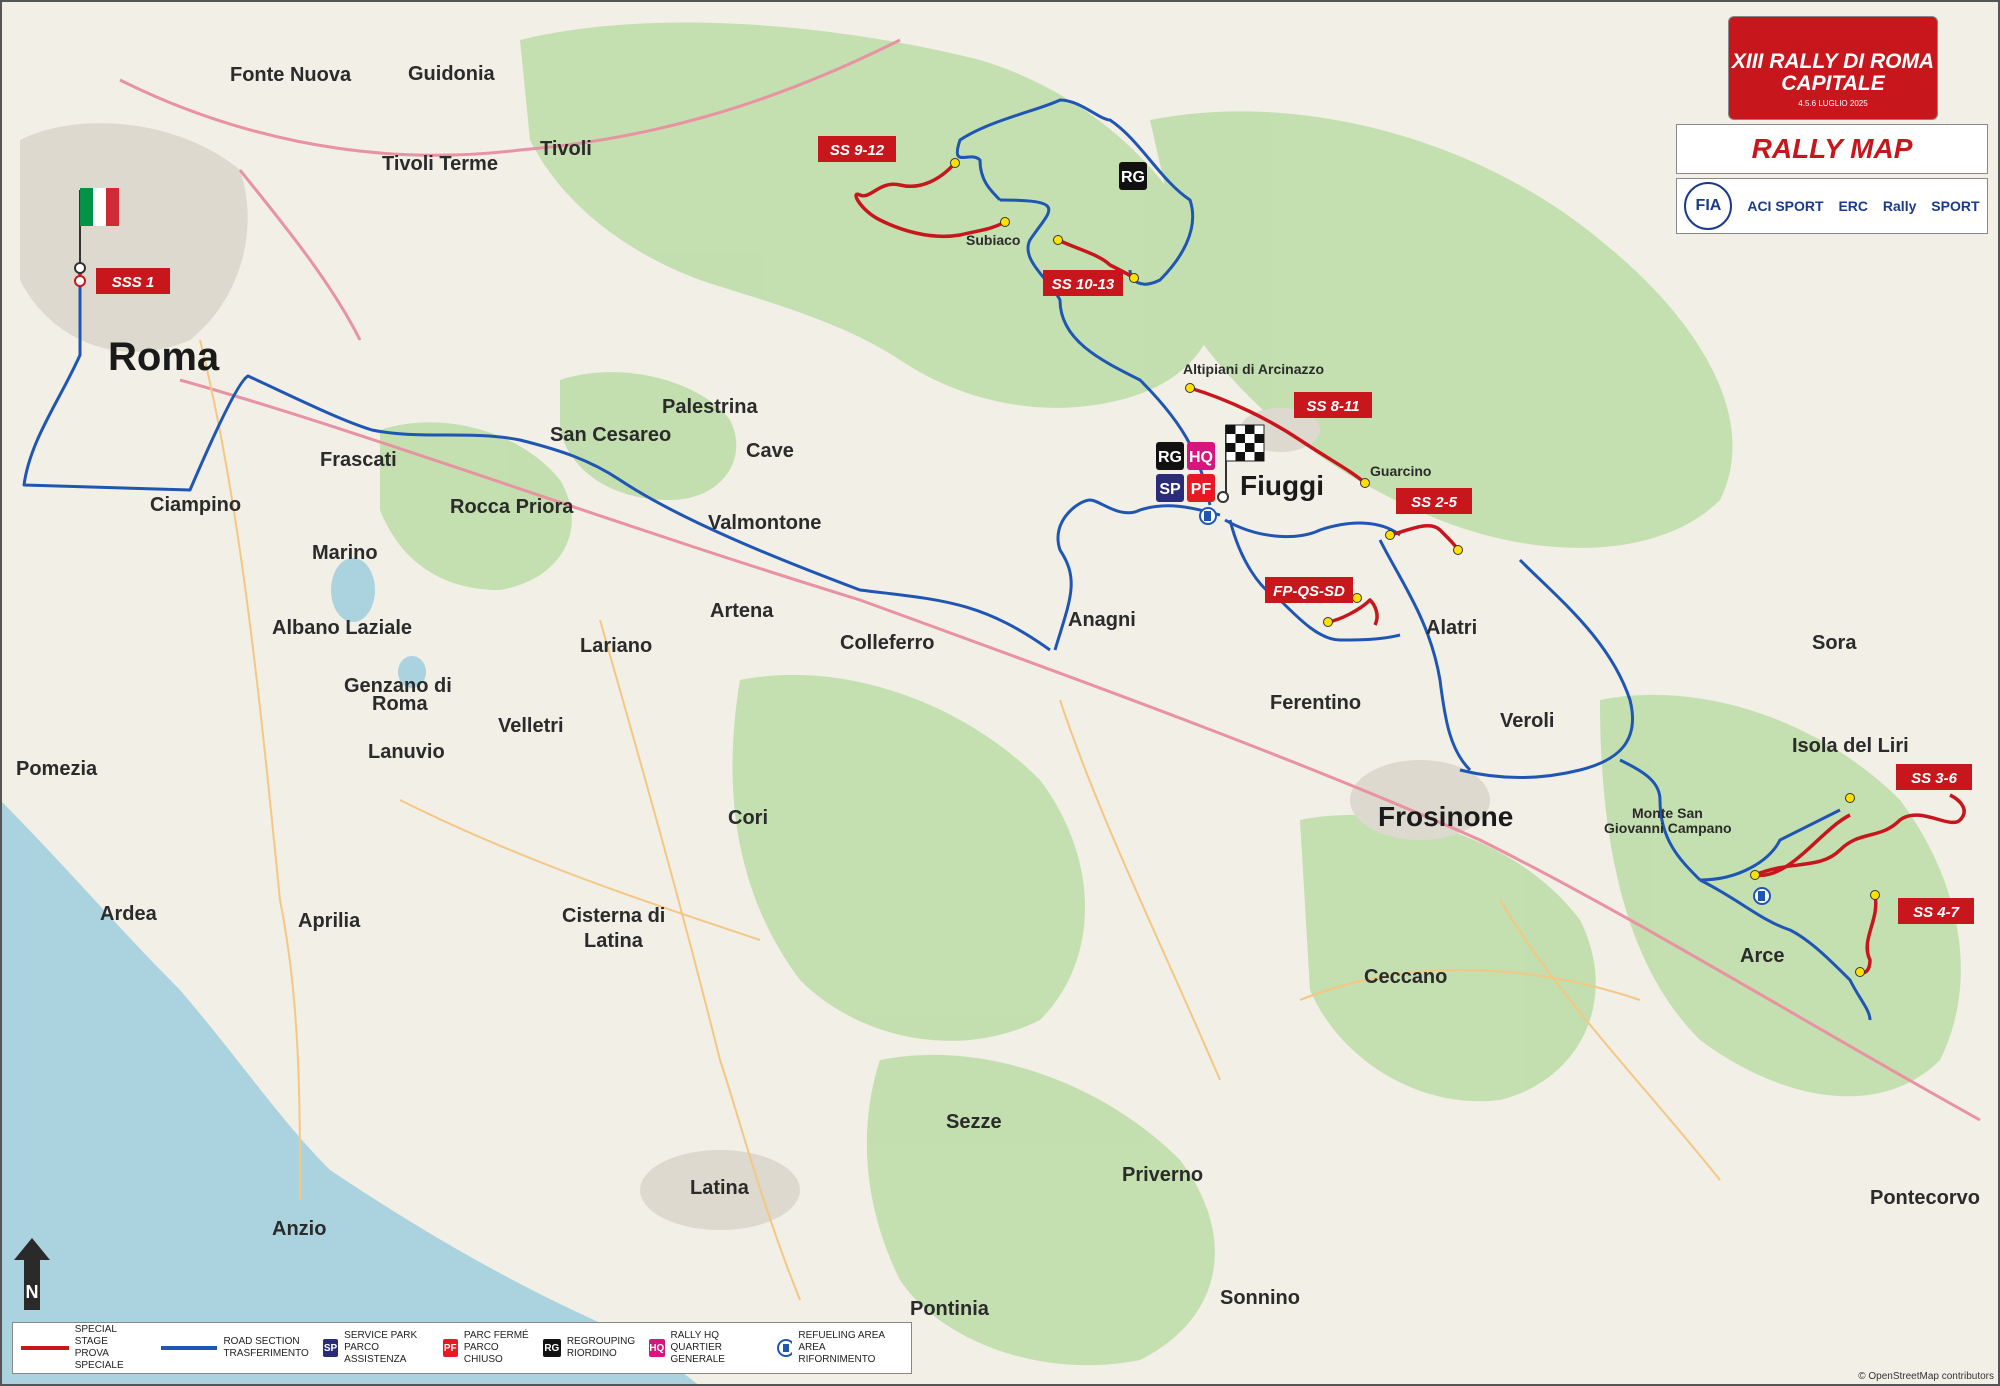  I want to click on red-line-icon, so click(45, 1348).